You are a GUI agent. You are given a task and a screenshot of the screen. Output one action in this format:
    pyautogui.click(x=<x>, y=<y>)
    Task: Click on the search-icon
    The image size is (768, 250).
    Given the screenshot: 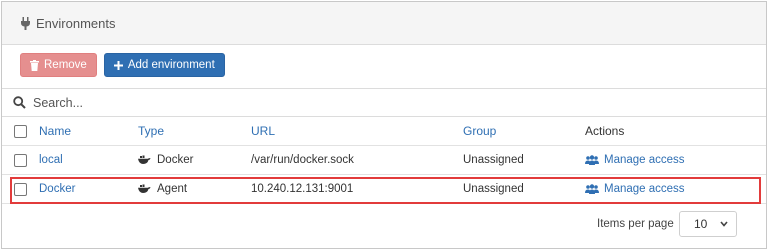 What is the action you would take?
    pyautogui.click(x=19, y=102)
    